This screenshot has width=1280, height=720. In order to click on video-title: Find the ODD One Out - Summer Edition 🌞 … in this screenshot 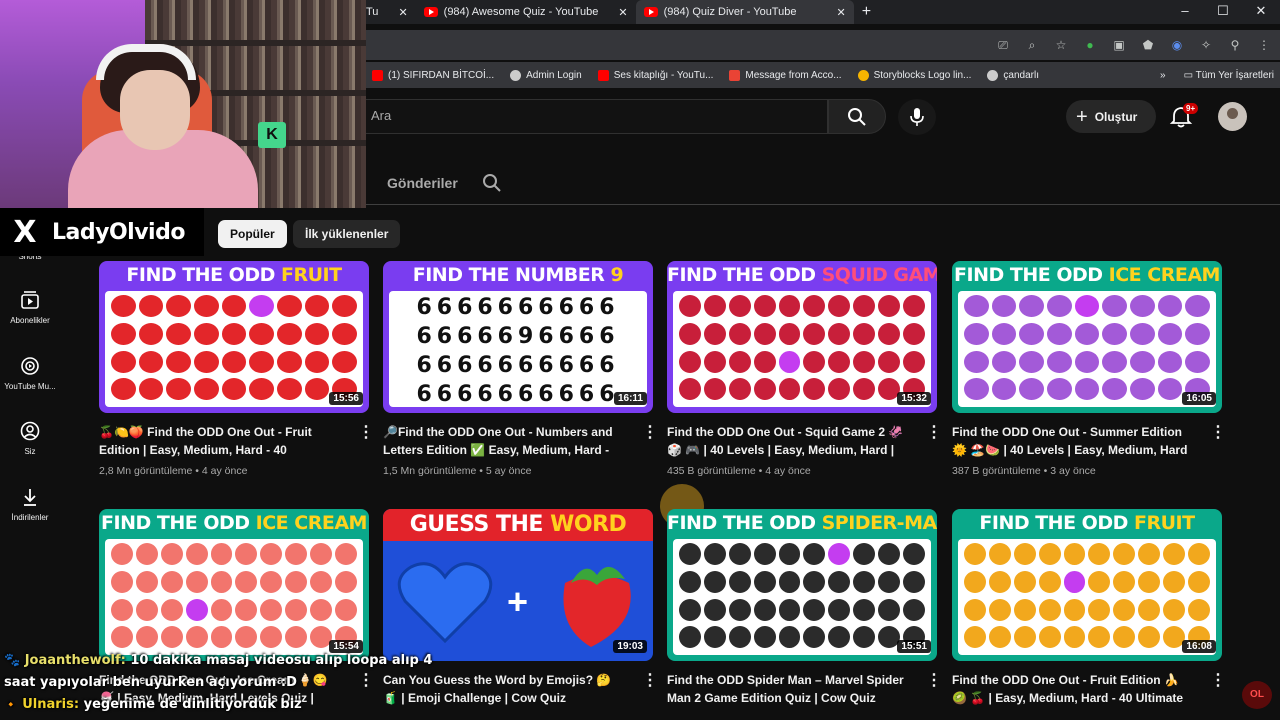, I will do `click(1072, 441)`.